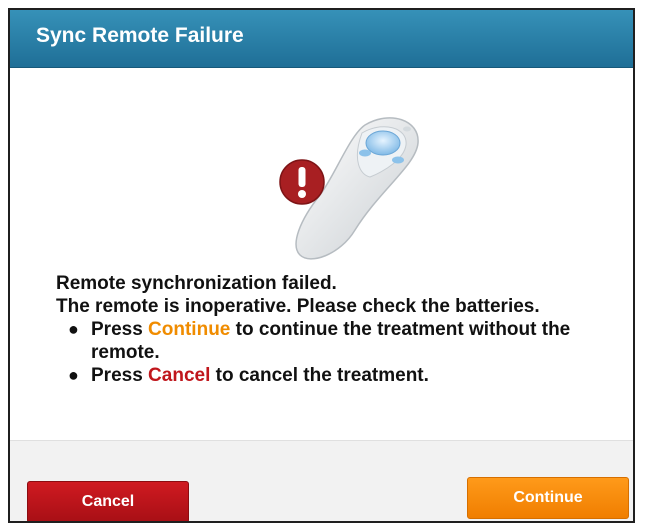 The height and width of the screenshot is (531, 645). Describe the element at coordinates (189, 329) in the screenshot. I see `continue-keyword: Continue` at that location.